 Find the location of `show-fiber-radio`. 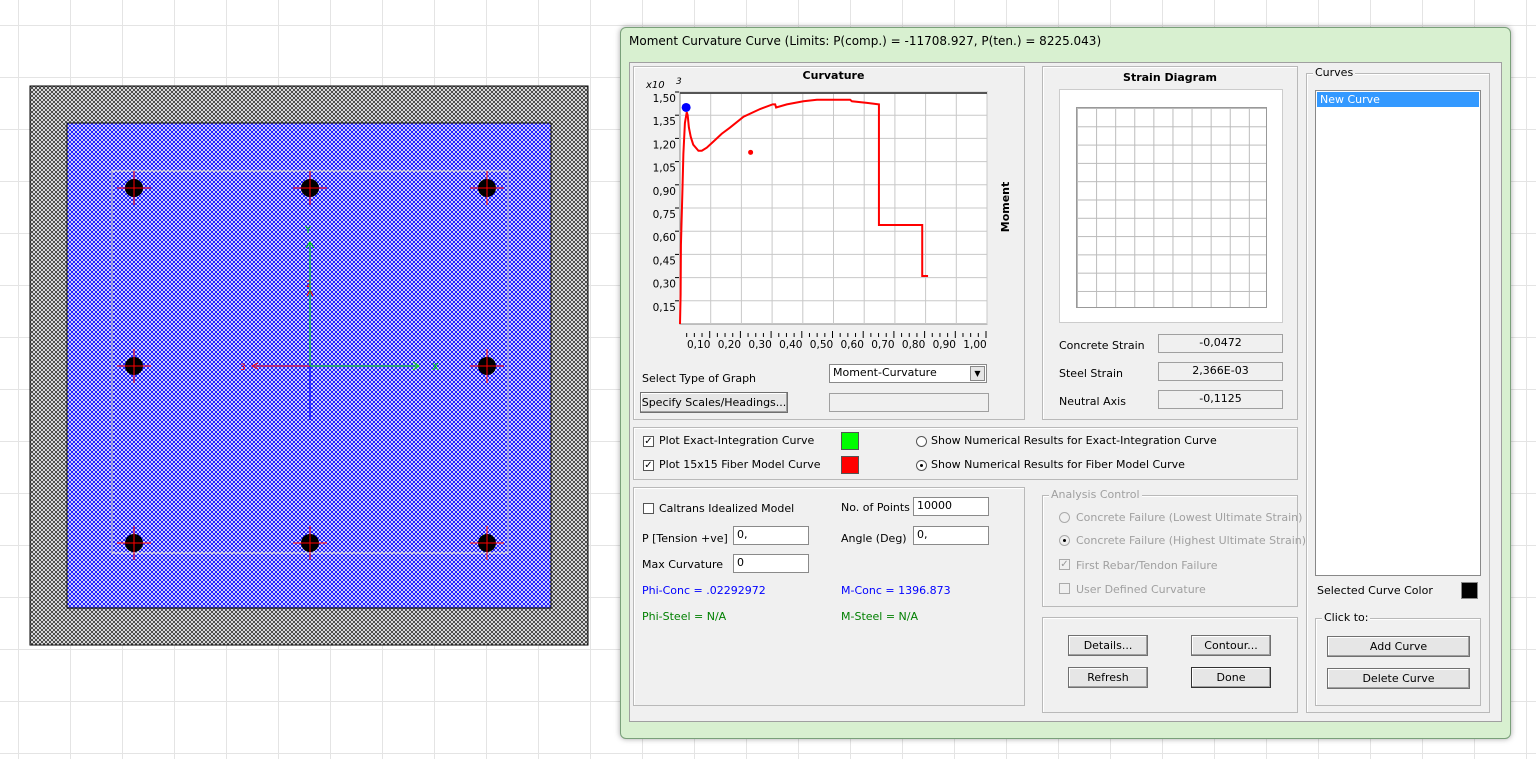

show-fiber-radio is located at coordinates (921, 465).